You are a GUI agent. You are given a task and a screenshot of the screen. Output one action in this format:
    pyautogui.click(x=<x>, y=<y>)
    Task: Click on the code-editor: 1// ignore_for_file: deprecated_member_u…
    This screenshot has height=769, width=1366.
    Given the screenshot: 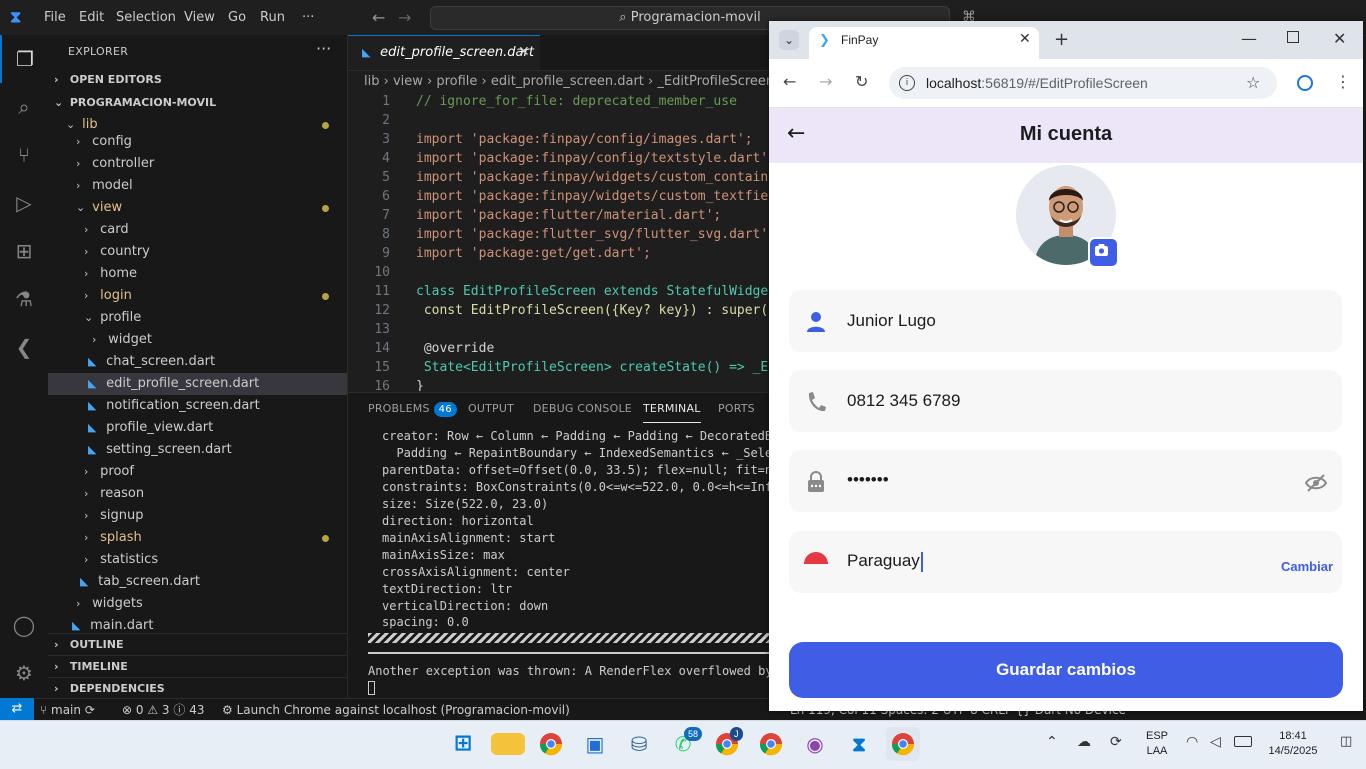 What is the action you would take?
    pyautogui.click(x=558, y=241)
    